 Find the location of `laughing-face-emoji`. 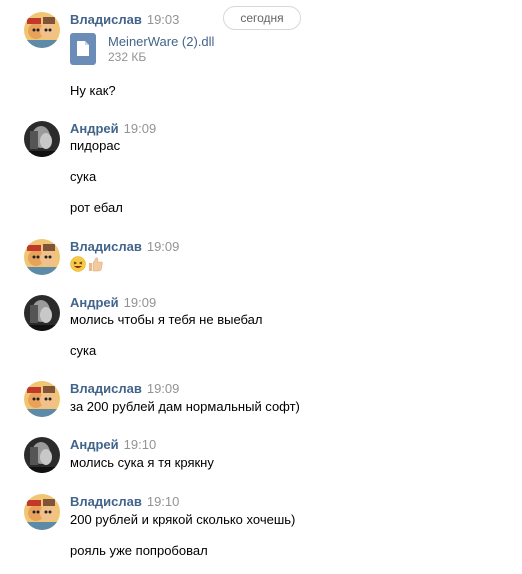

laughing-face-emoji is located at coordinates (78, 264).